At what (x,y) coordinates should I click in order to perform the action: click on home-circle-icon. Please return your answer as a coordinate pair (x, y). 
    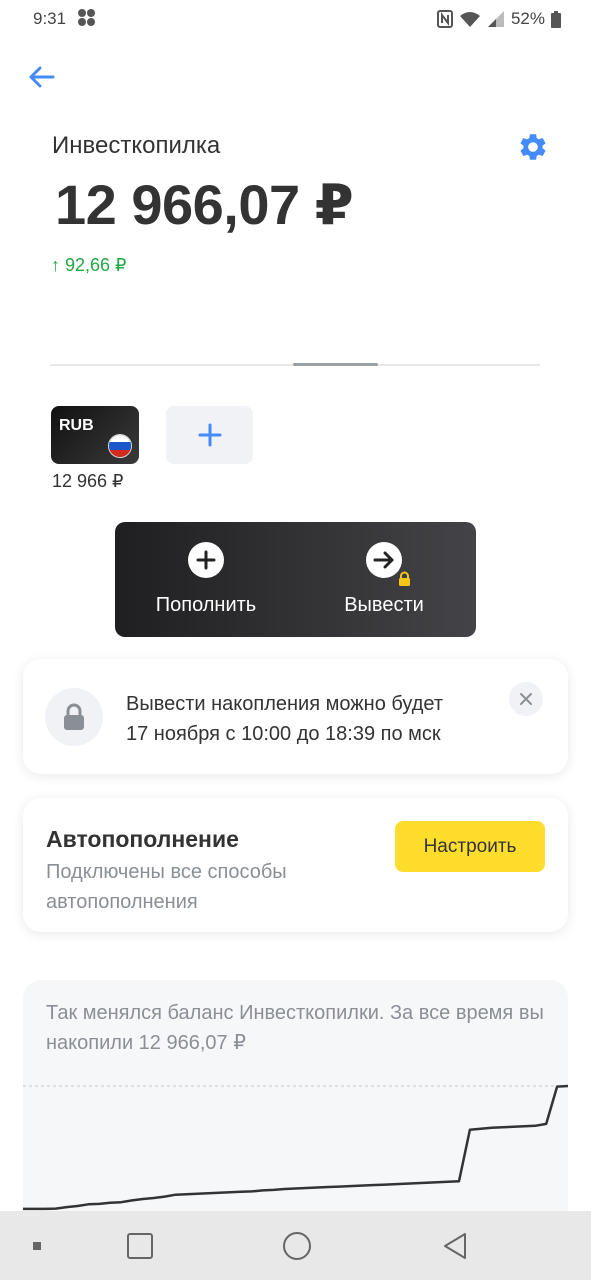
    Looking at the image, I should click on (297, 1245).